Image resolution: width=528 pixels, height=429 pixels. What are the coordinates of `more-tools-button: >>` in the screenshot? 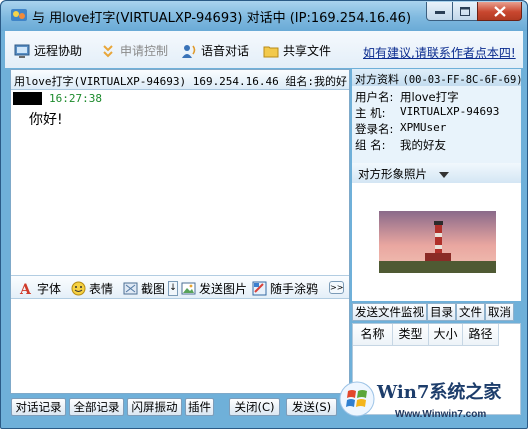 It's located at (336, 287).